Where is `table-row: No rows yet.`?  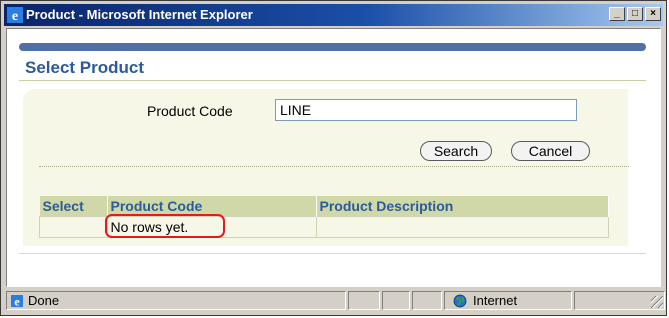
table-row: No rows yet. is located at coordinates (324, 226).